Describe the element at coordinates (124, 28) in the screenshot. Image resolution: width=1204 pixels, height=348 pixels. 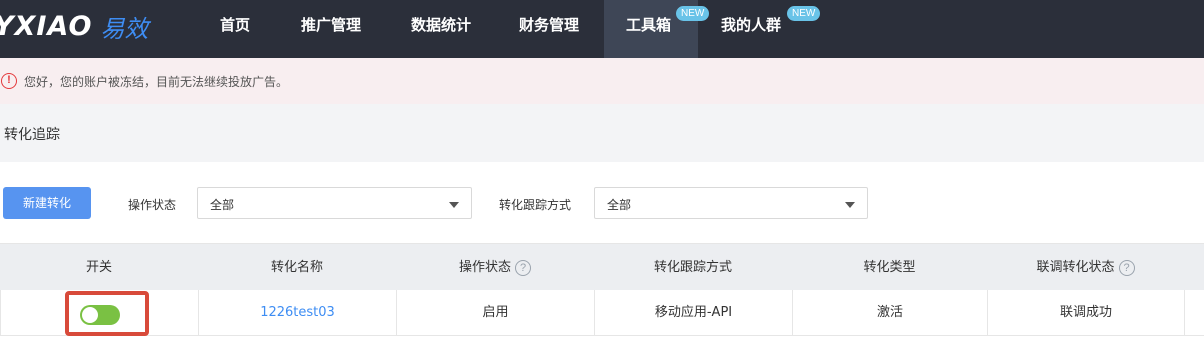
I see `logo-text-cn: 易效` at that location.